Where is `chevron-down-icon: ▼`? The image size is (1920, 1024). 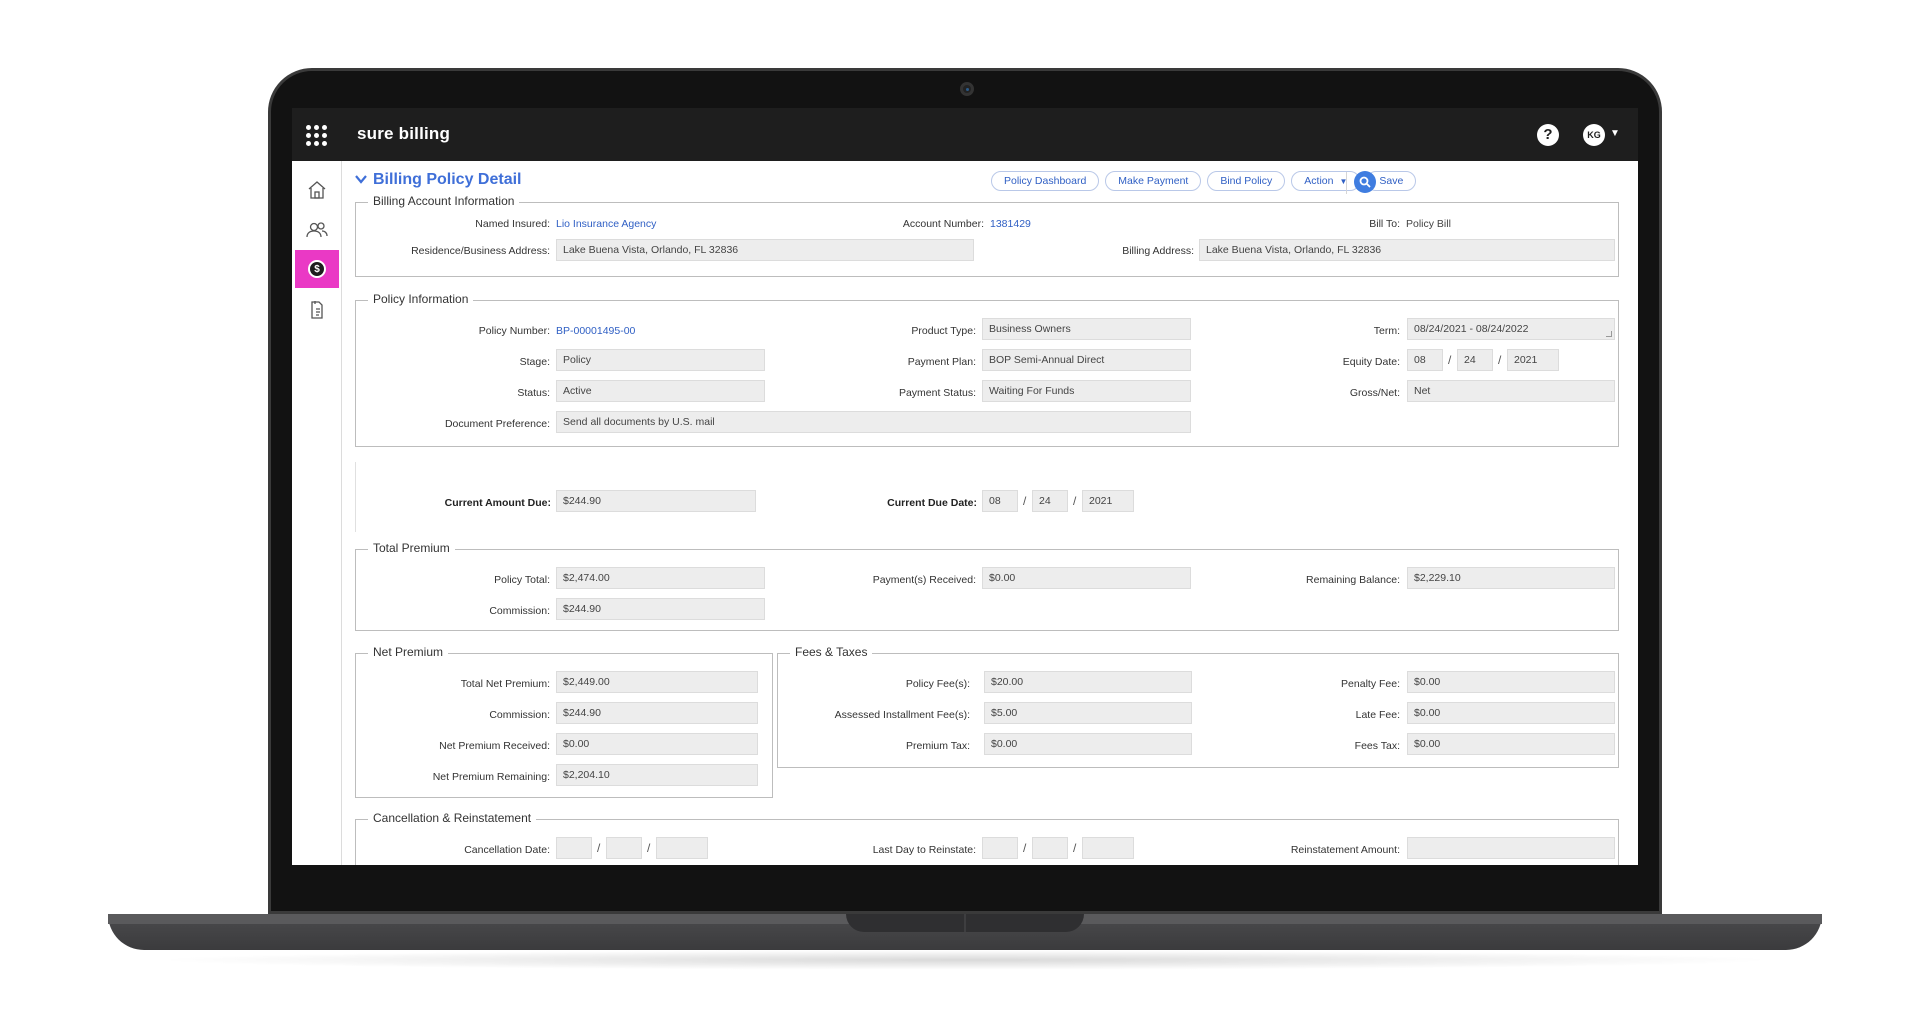
chevron-down-icon: ▼ is located at coordinates (1615, 133).